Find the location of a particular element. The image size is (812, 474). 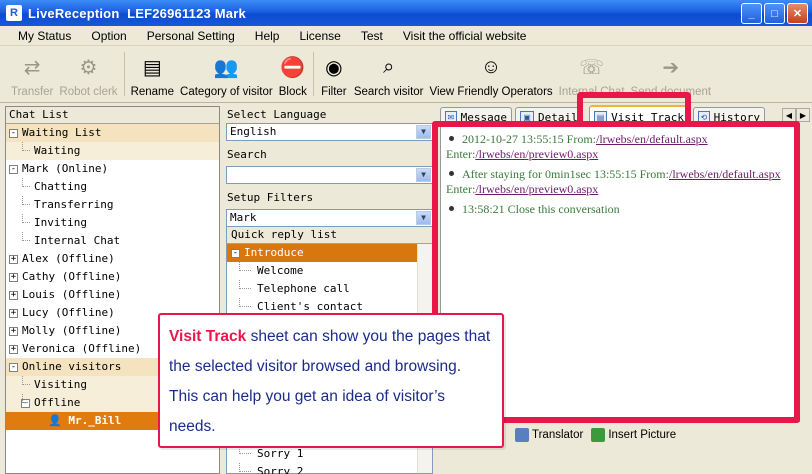

tree-item-inviting: Inviting is located at coordinates (112, 223).